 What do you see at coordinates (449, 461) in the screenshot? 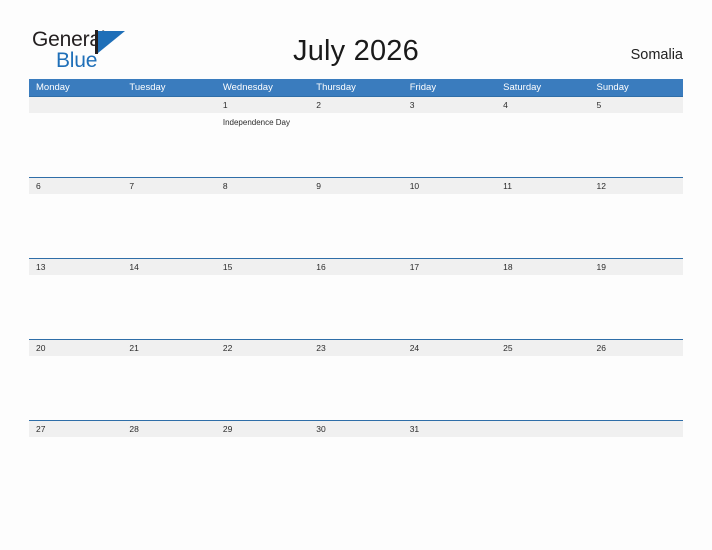
I see `day-cell-31: 31` at bounding box center [449, 461].